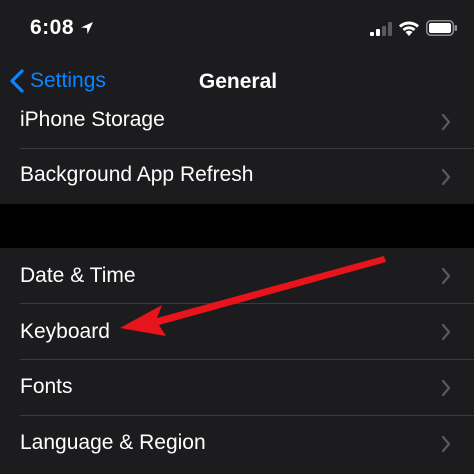 This screenshot has width=474, height=474. Describe the element at coordinates (92, 119) in the screenshot. I see `row-label: iPhone Storage` at that location.